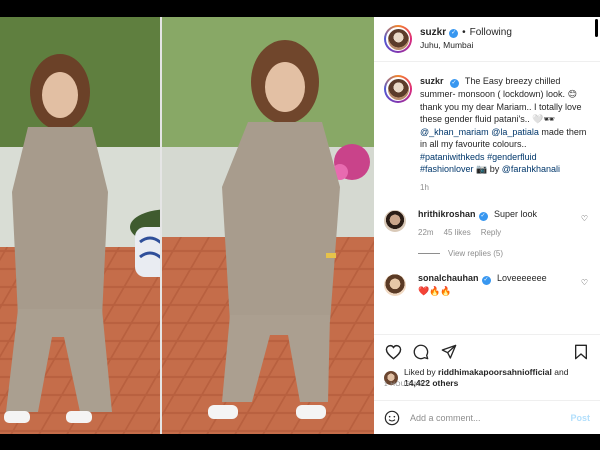 Image resolution: width=600 pixels, height=450 pixels. Describe the element at coordinates (580, 418) in the screenshot. I see `post-comment-button: Post` at that location.